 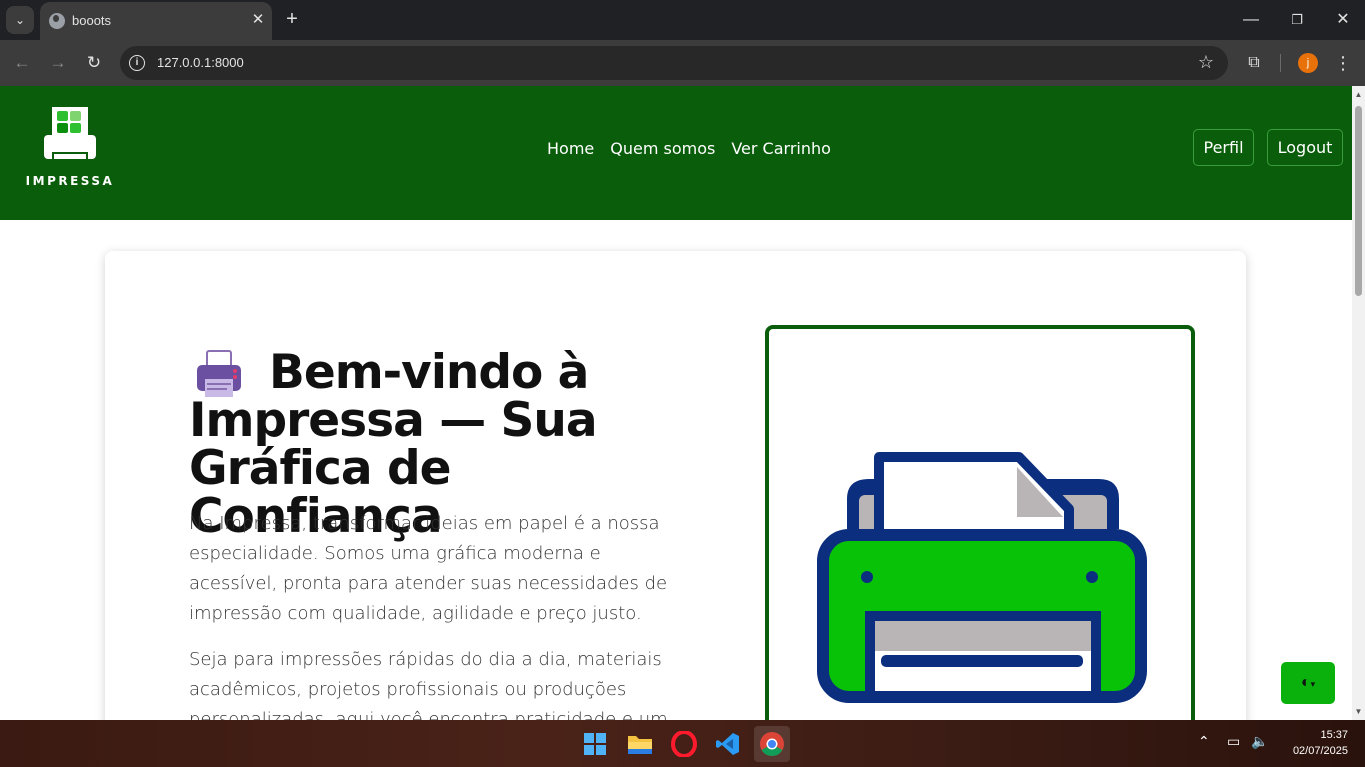 I want to click on globe-icon, so click(x=57, y=21).